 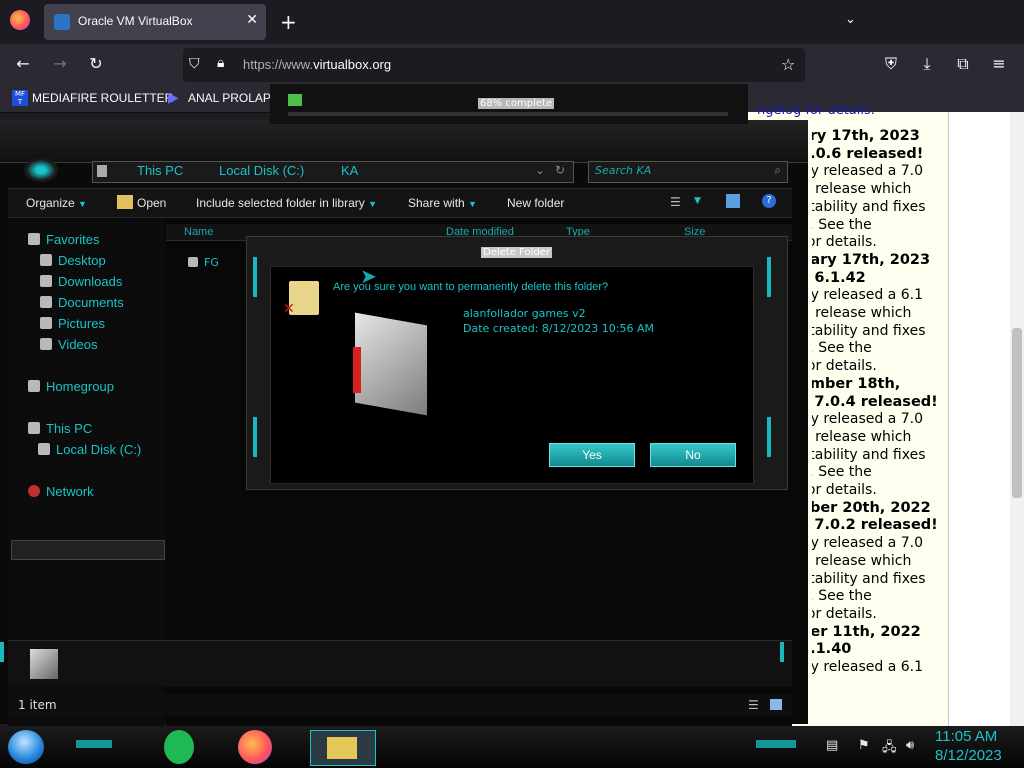 I want to click on show-hidden-icons: ▤, so click(x=832, y=745).